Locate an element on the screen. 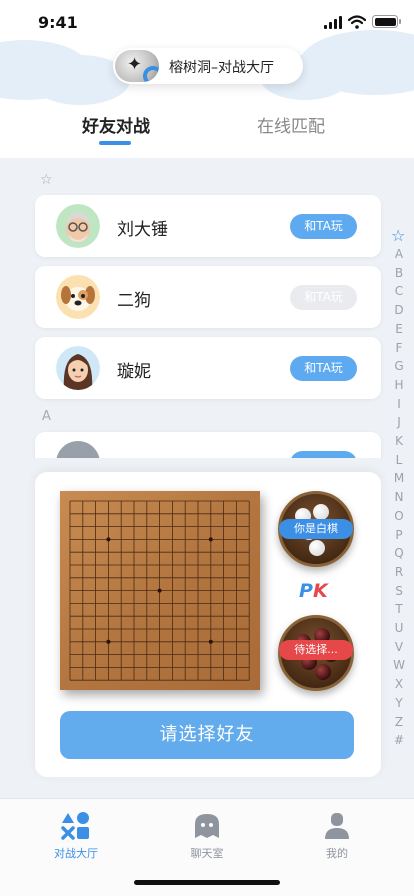 This screenshot has width=414, height=896. index-letter: L is located at coordinates (399, 460).